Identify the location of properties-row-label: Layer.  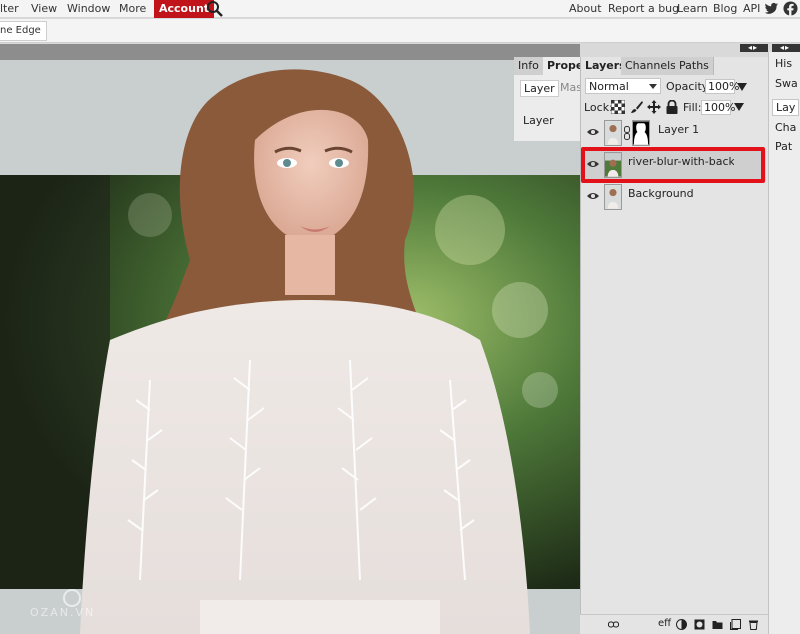
(538, 120).